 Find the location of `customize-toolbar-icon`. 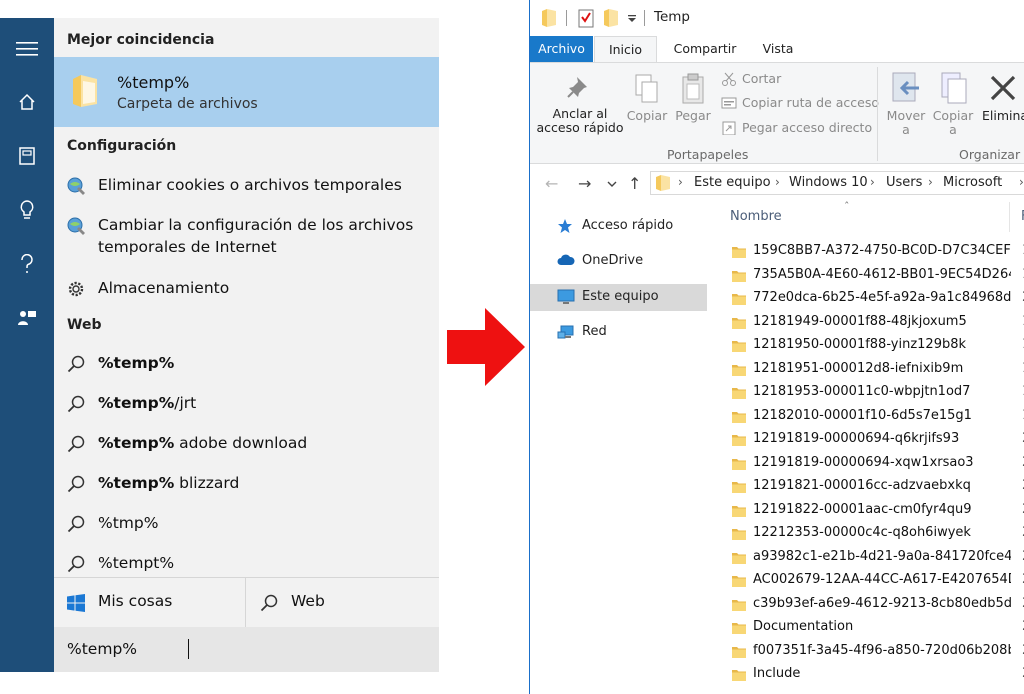

customize-toolbar-icon is located at coordinates (632, 19).